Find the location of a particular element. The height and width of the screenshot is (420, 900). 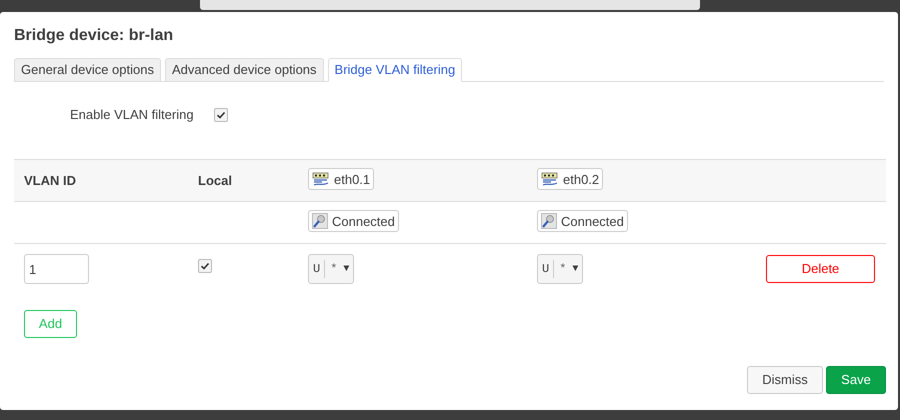

column-header: Local is located at coordinates (215, 181).